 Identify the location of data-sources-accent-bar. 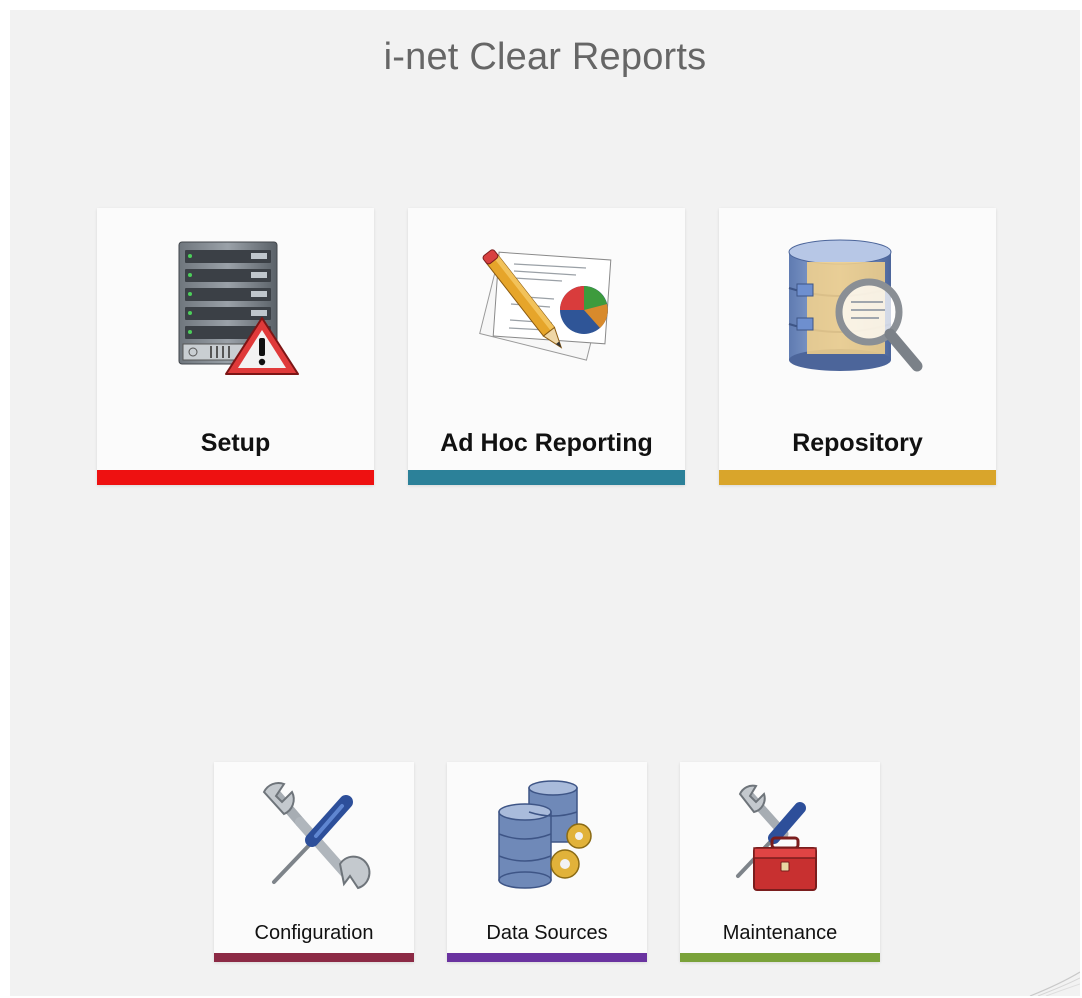
(547, 957).